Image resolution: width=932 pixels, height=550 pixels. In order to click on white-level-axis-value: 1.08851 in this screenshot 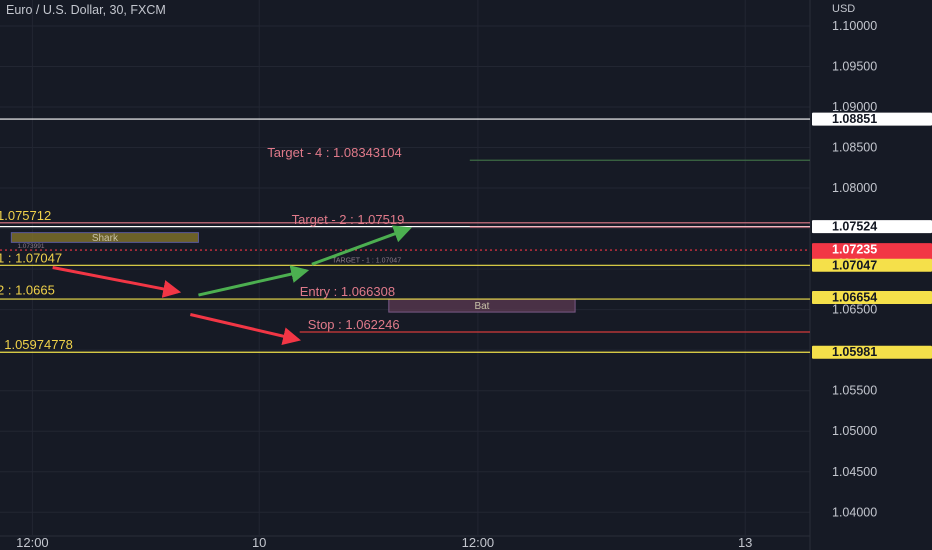, I will do `click(854, 119)`.